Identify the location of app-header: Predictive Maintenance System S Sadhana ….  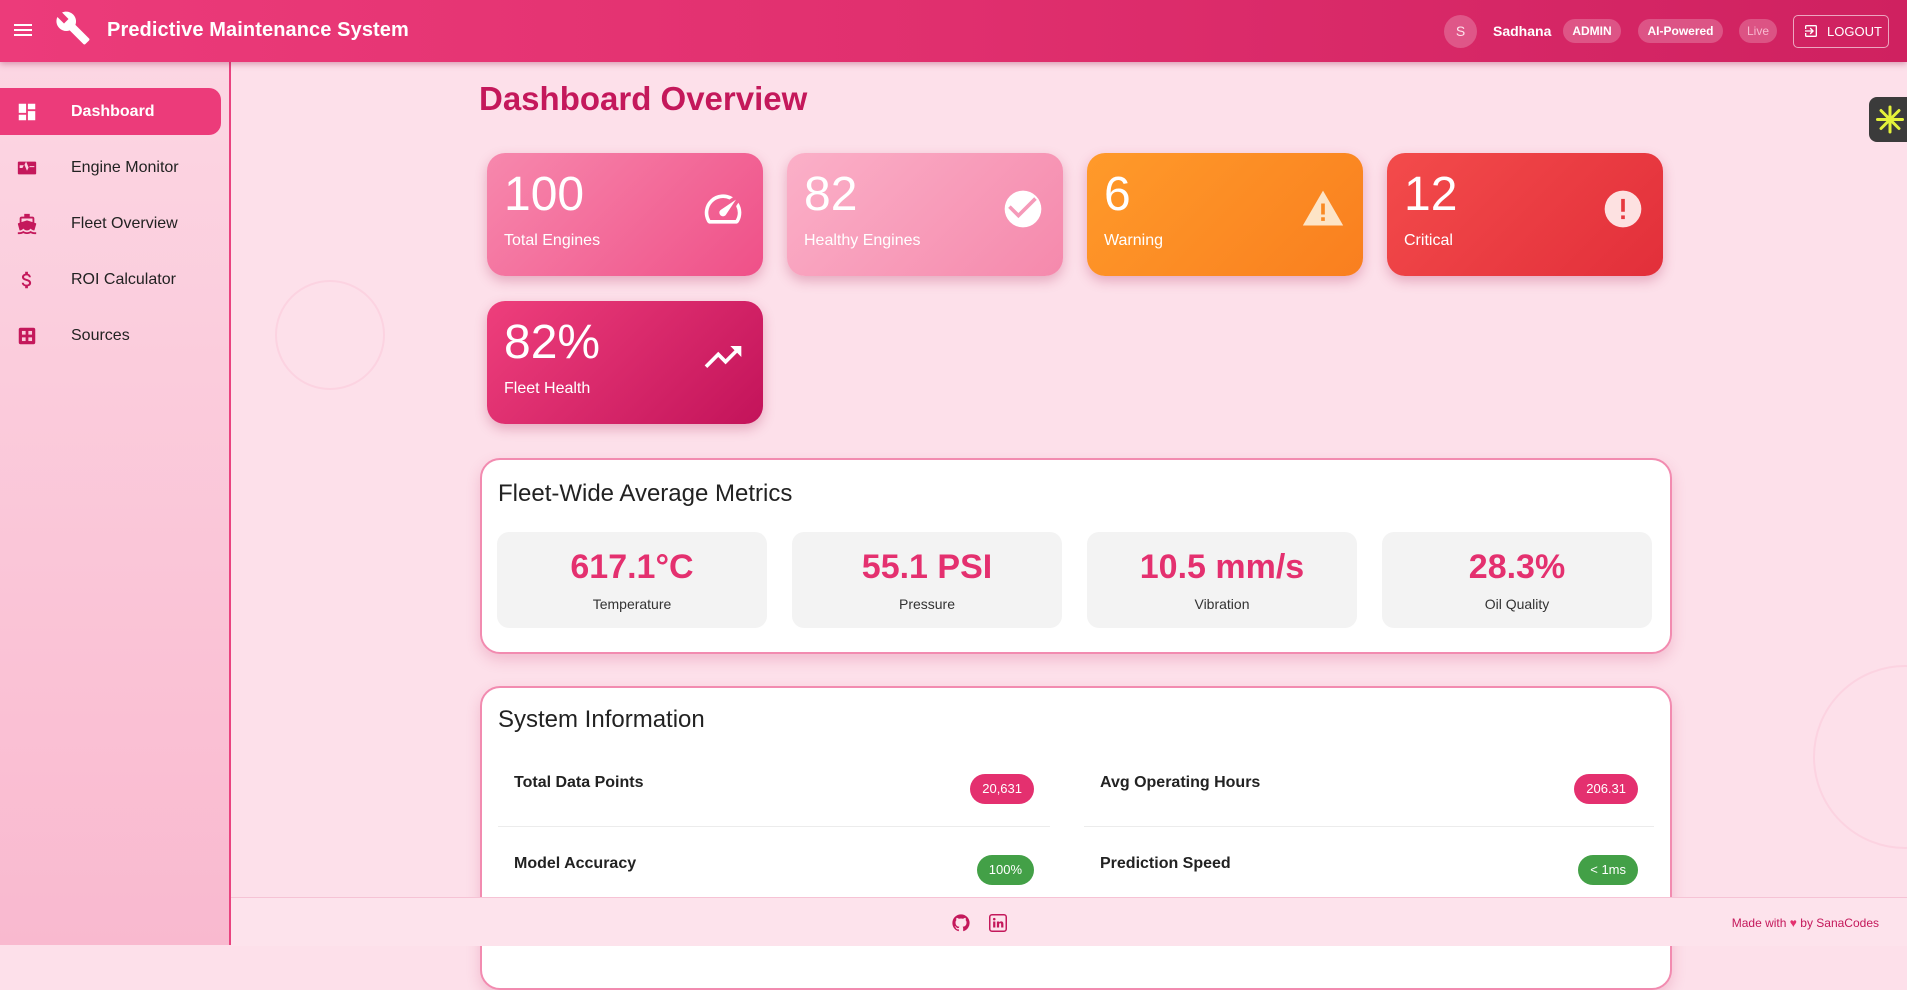
(953, 31).